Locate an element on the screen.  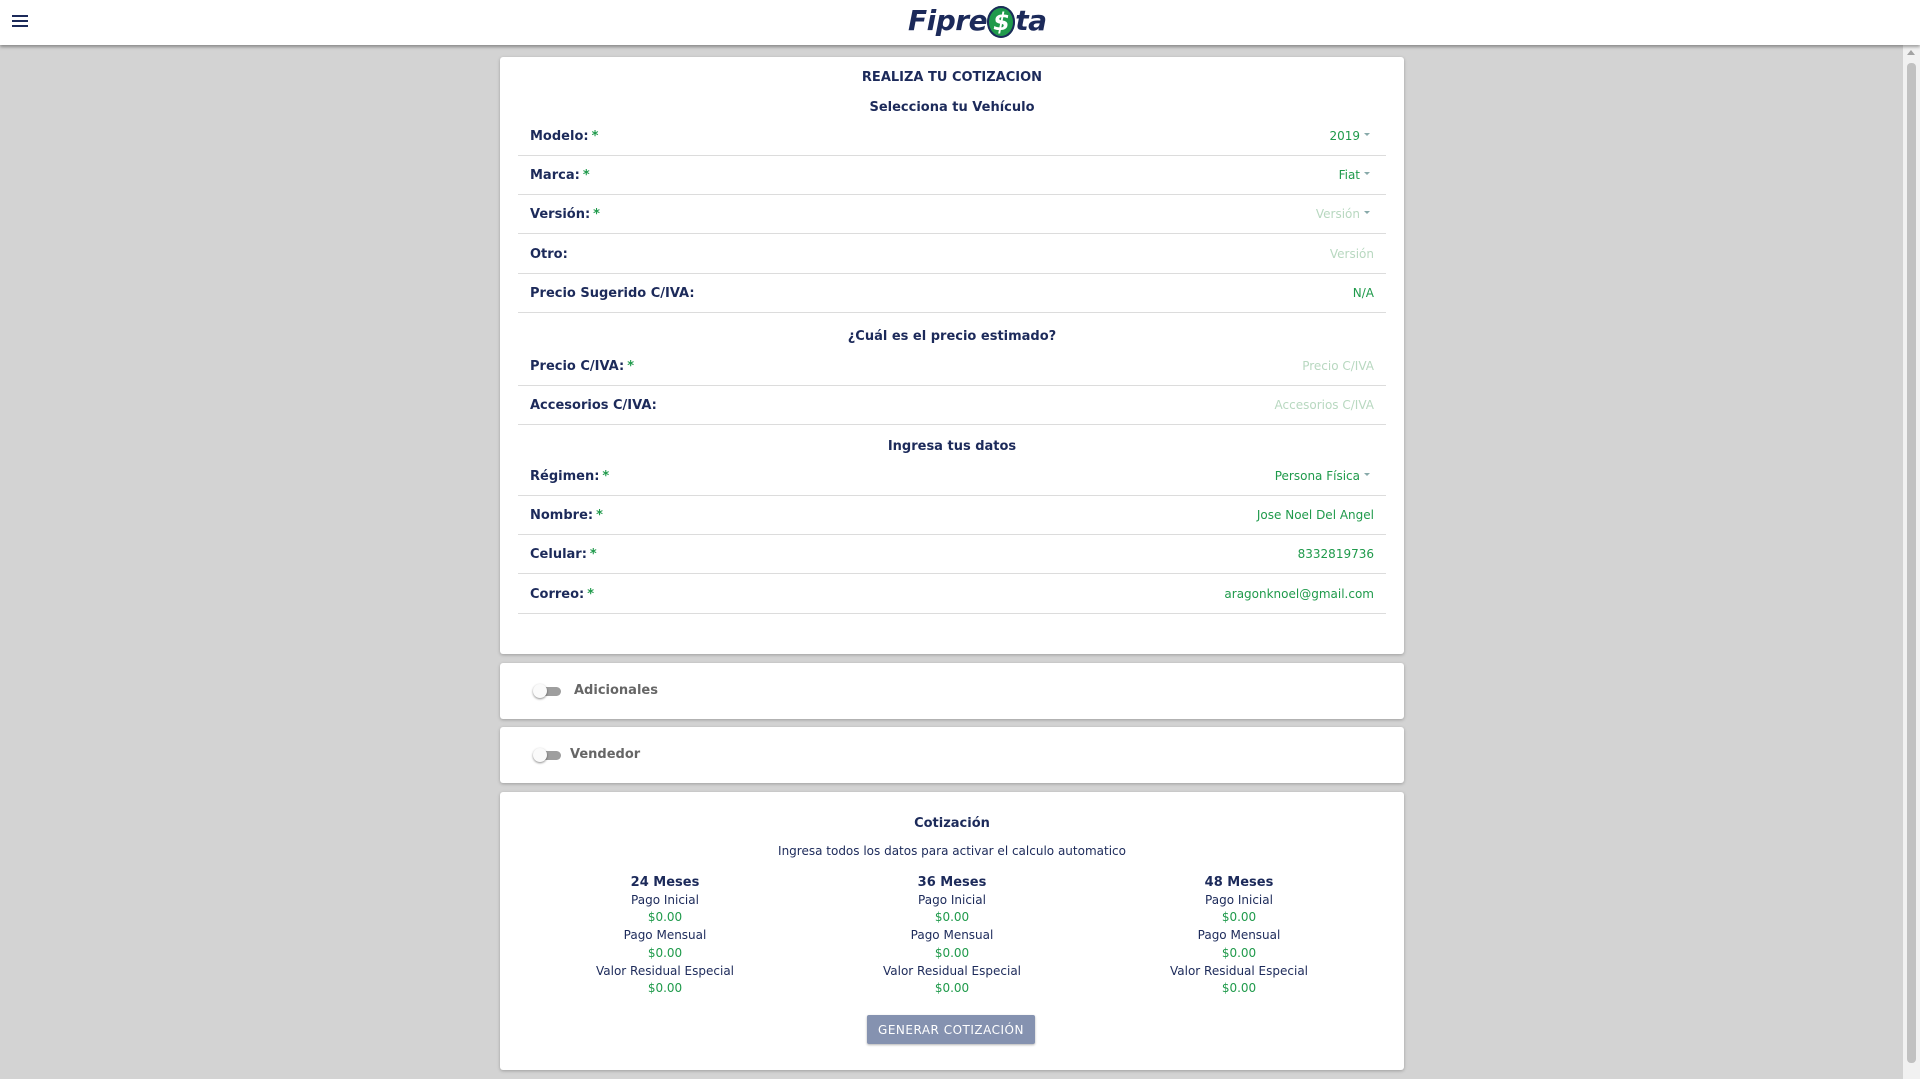
precio-input: Precio C/IVA is located at coordinates (1338, 366).